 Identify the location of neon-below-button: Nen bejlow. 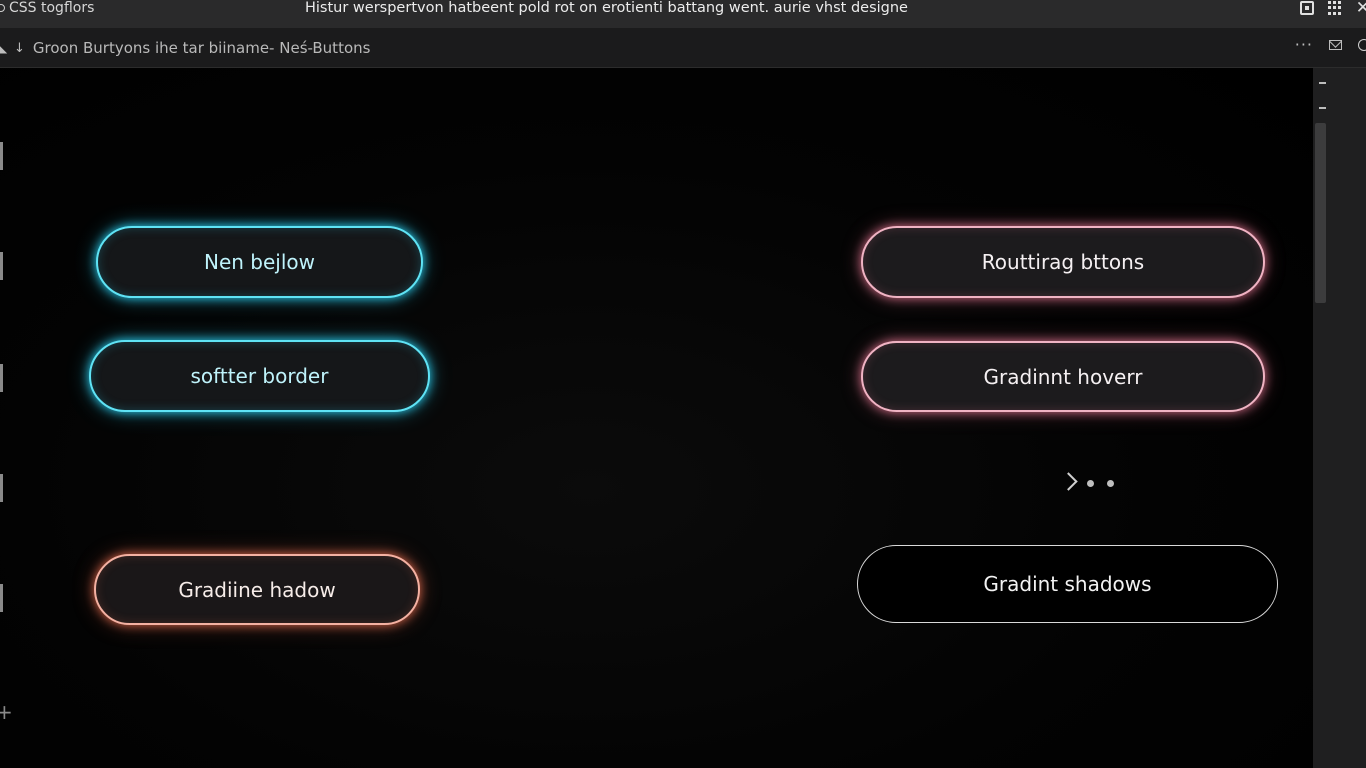
(259, 262).